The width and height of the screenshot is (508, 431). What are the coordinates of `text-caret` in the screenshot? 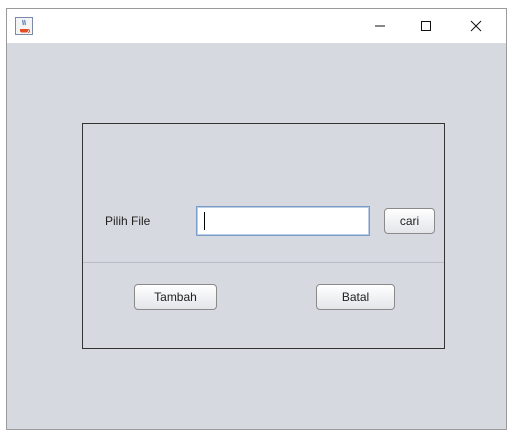 It's located at (204, 221).